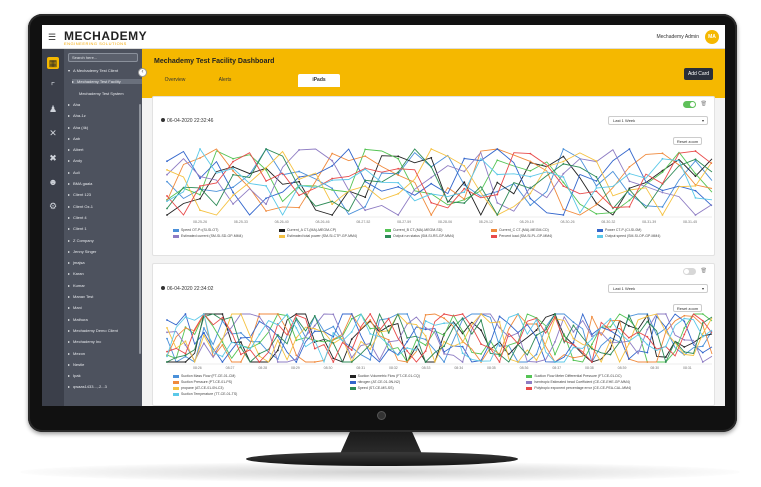  I want to click on tree-item: ▸ jmajsa, so click(105, 262).